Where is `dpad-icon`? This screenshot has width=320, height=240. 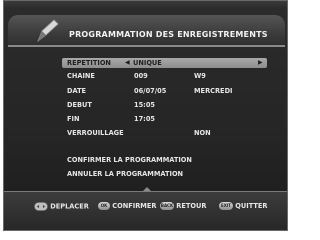
dpad-icon is located at coordinates (41, 206).